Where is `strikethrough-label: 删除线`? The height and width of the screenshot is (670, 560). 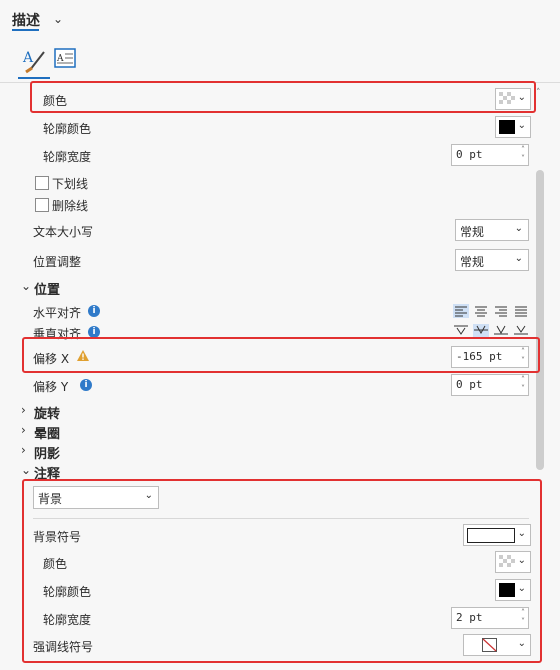
strikethrough-label: 删除线 is located at coordinates (70, 206).